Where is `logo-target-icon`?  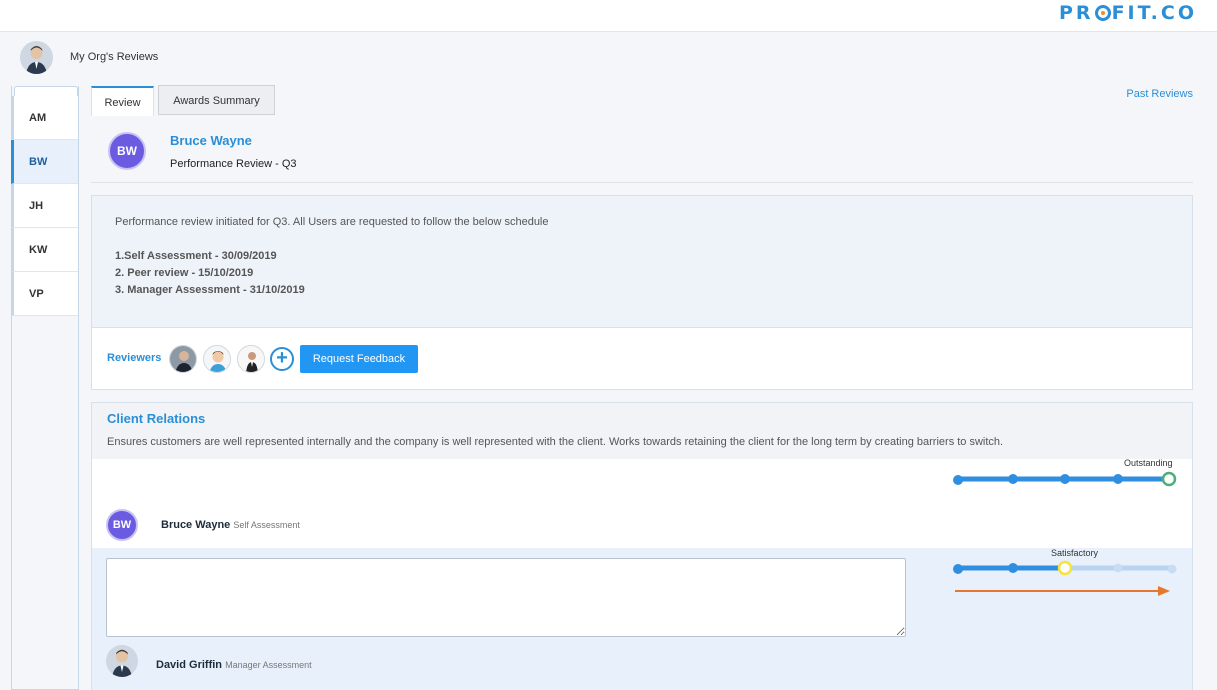 logo-target-icon is located at coordinates (1102, 13).